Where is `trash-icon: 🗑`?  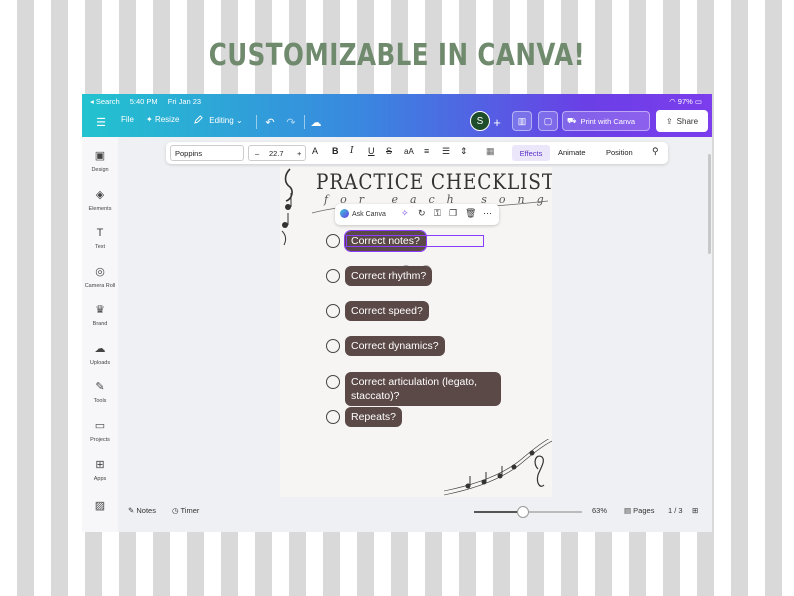
trash-icon: 🗑 is located at coordinates (470, 213).